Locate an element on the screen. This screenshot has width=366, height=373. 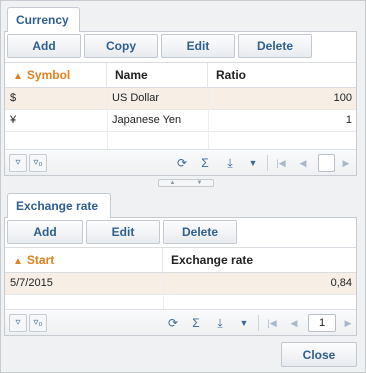
table-row: ¥ Japanese Yen 1 is located at coordinates (180, 121).